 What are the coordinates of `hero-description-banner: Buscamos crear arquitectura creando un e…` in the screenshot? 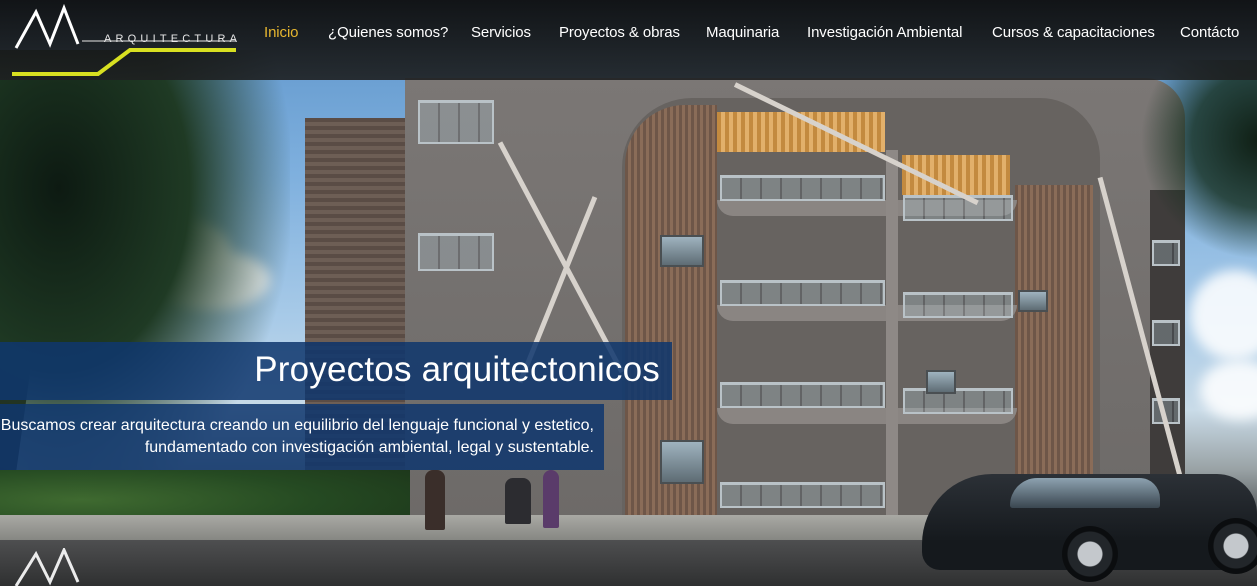 It's located at (302, 437).